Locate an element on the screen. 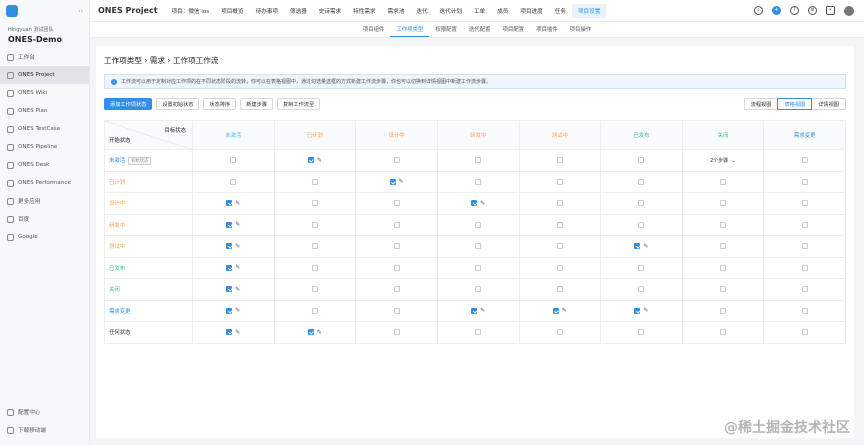 This screenshot has width=864, height=445. nav-item-1: 项目概览 is located at coordinates (232, 11).